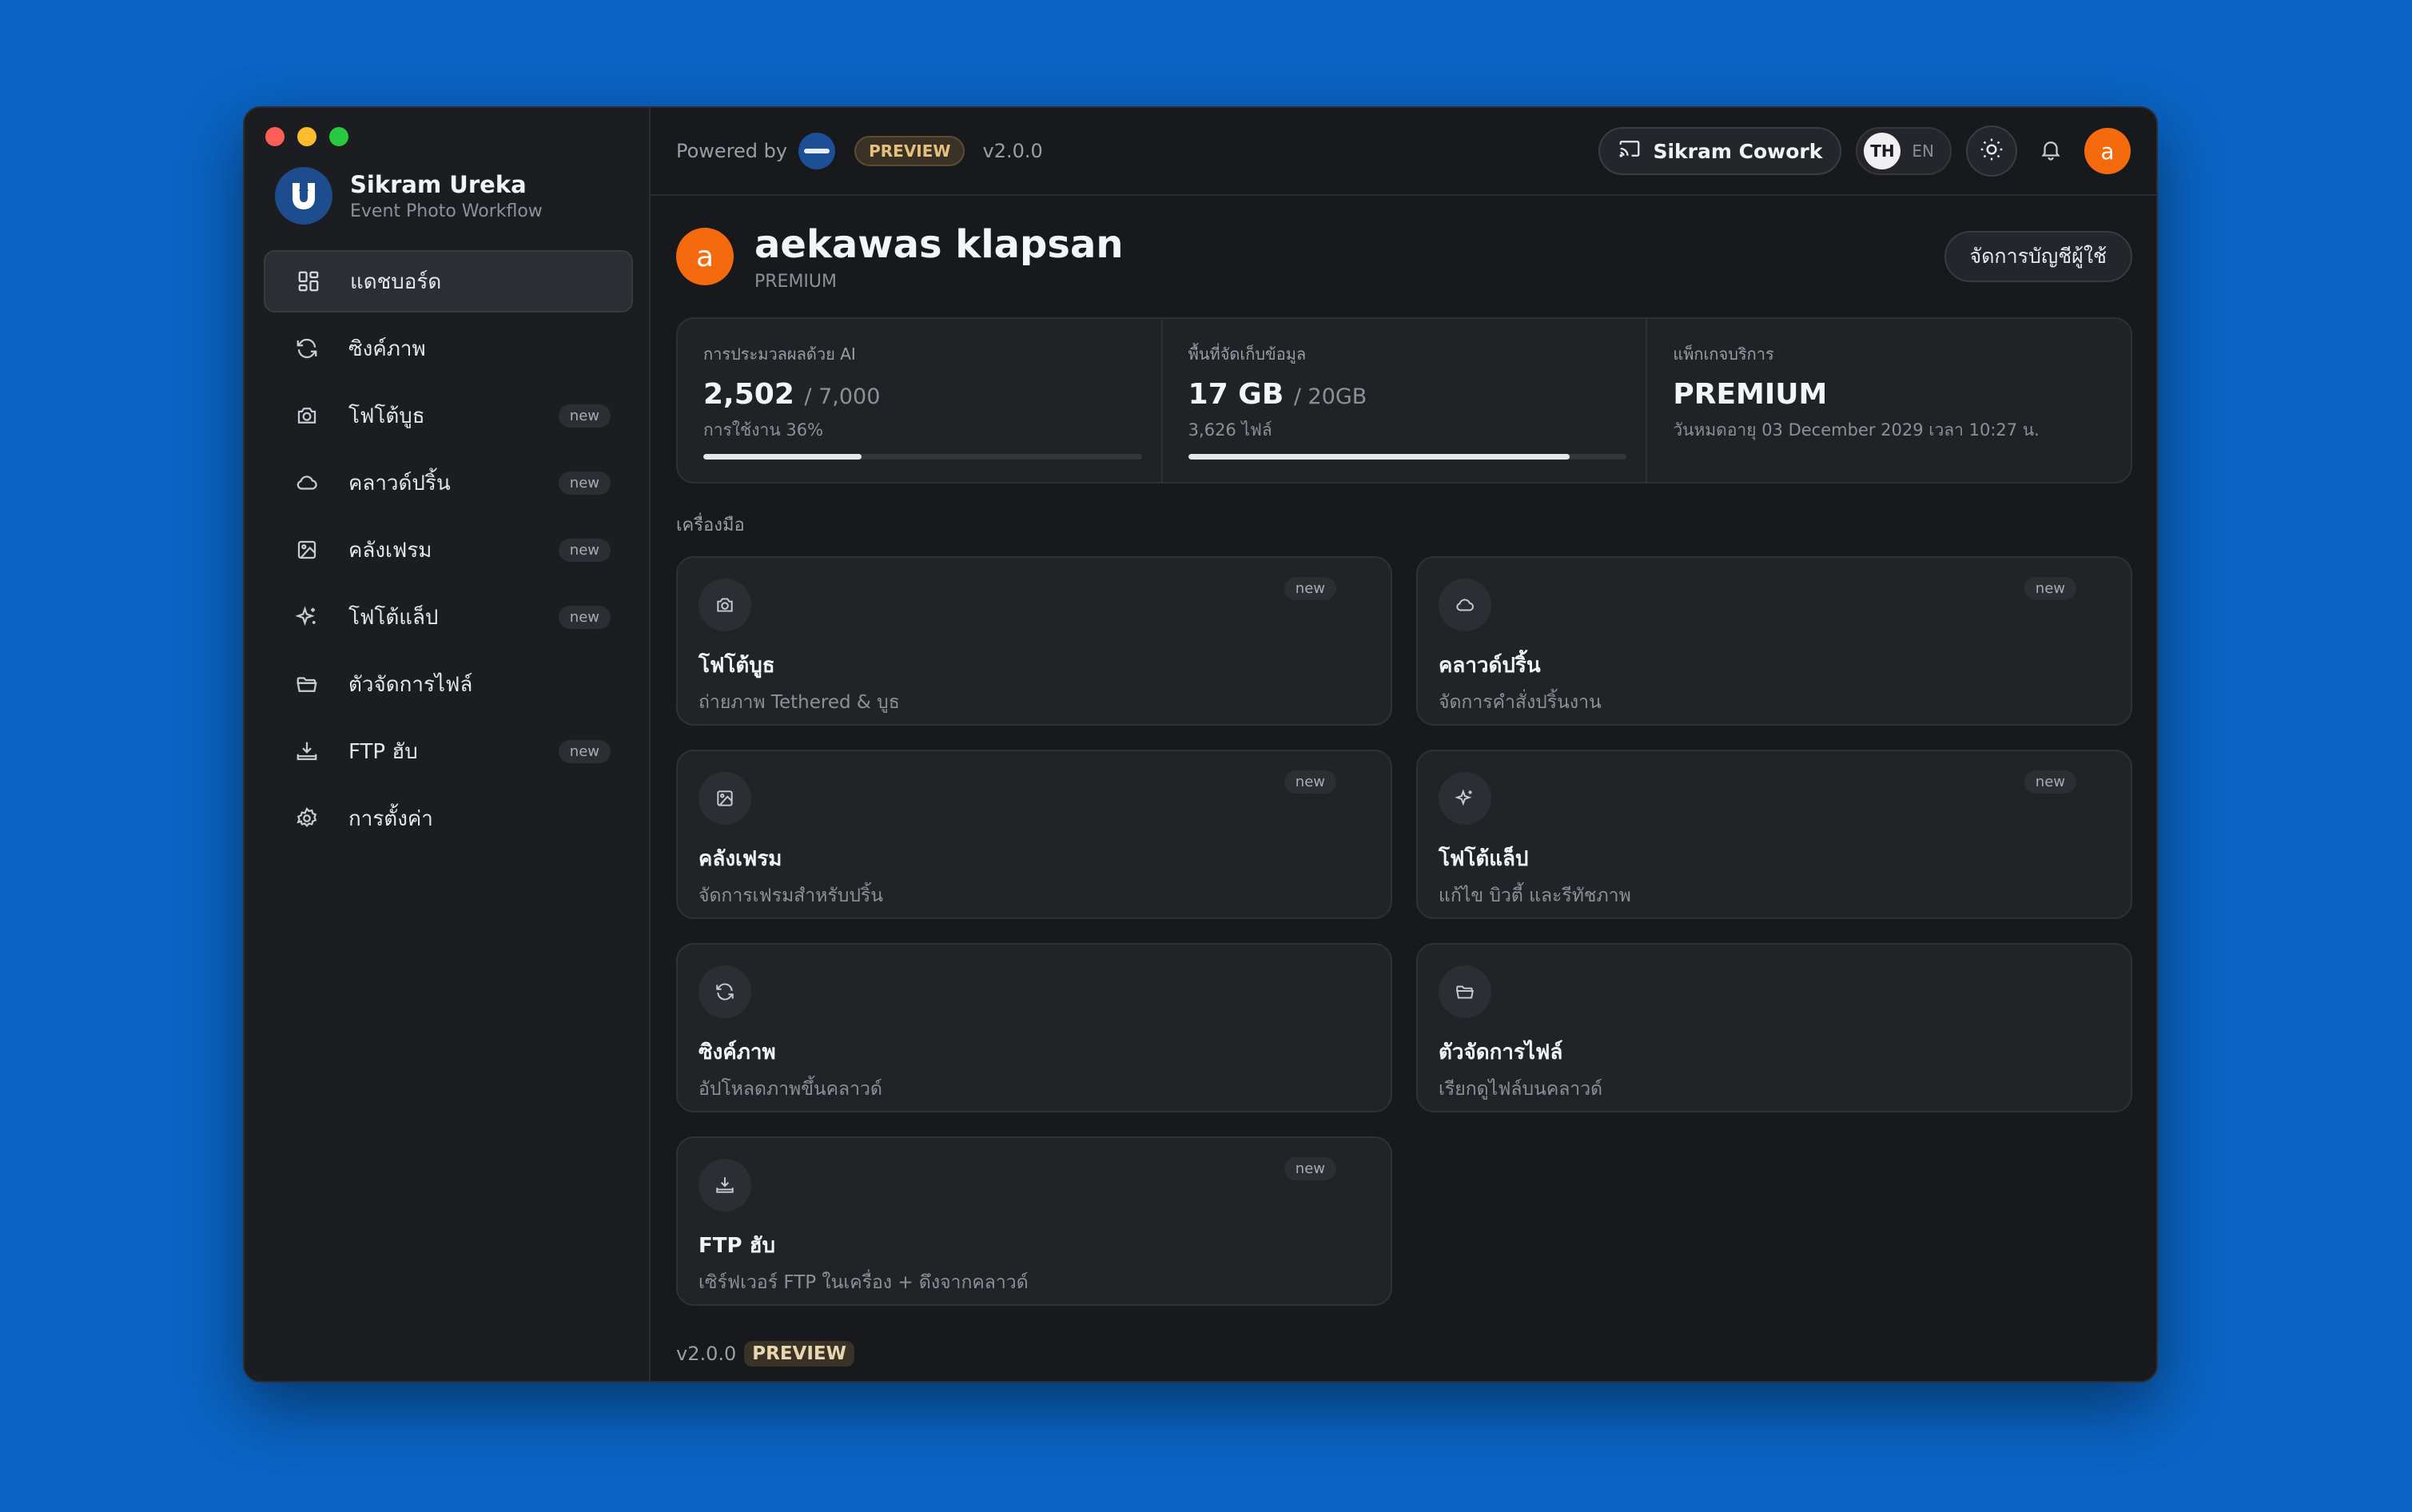  I want to click on sidebar-item-dashboard: แดชบอร์ด, so click(448, 281).